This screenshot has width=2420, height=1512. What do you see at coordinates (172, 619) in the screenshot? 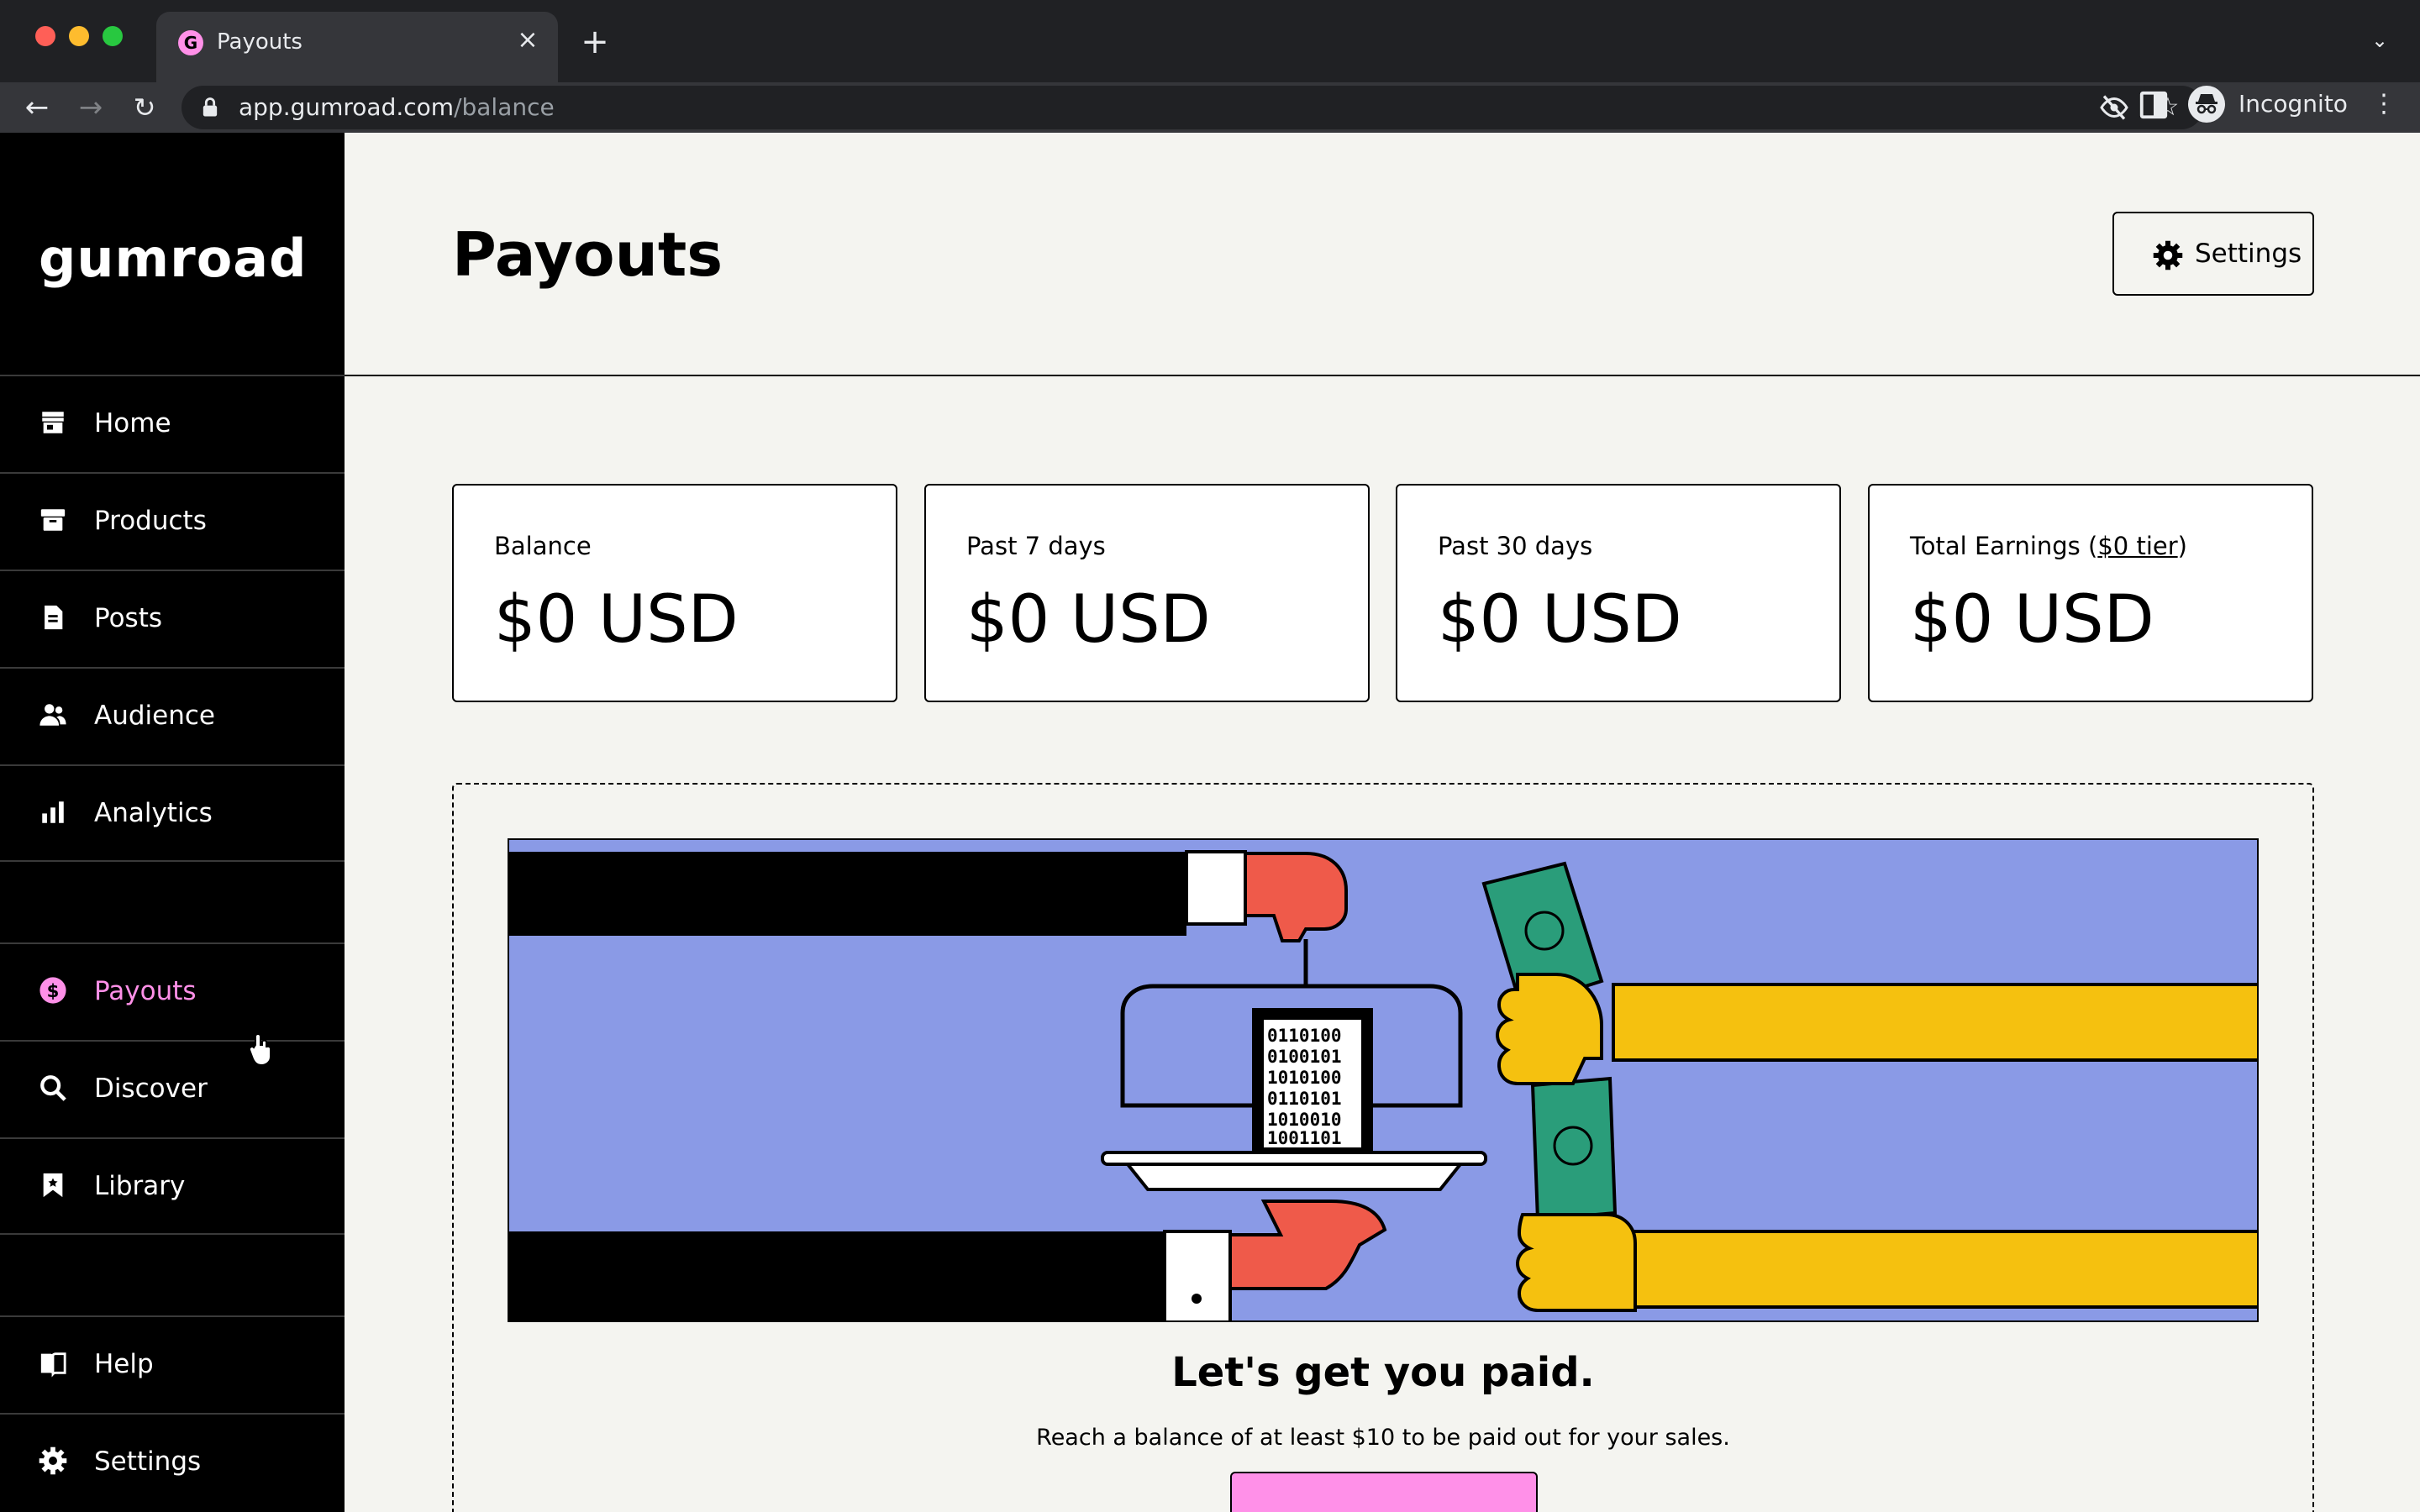
I see `sidebar-item-posts: Posts` at bounding box center [172, 619].